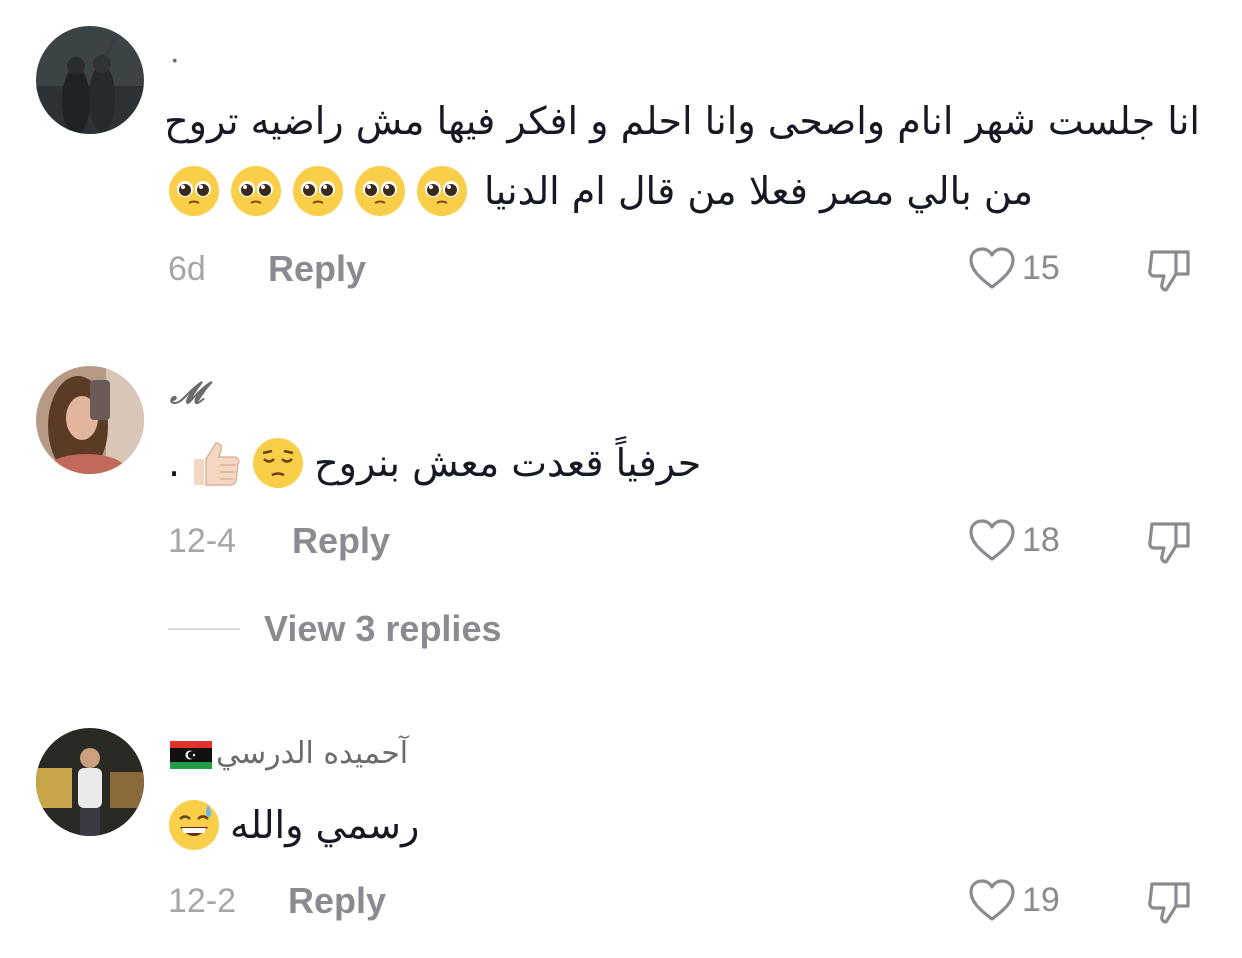 The width and height of the screenshot is (1242, 958). What do you see at coordinates (1041, 899) in the screenshot?
I see `like-count: 19` at bounding box center [1041, 899].